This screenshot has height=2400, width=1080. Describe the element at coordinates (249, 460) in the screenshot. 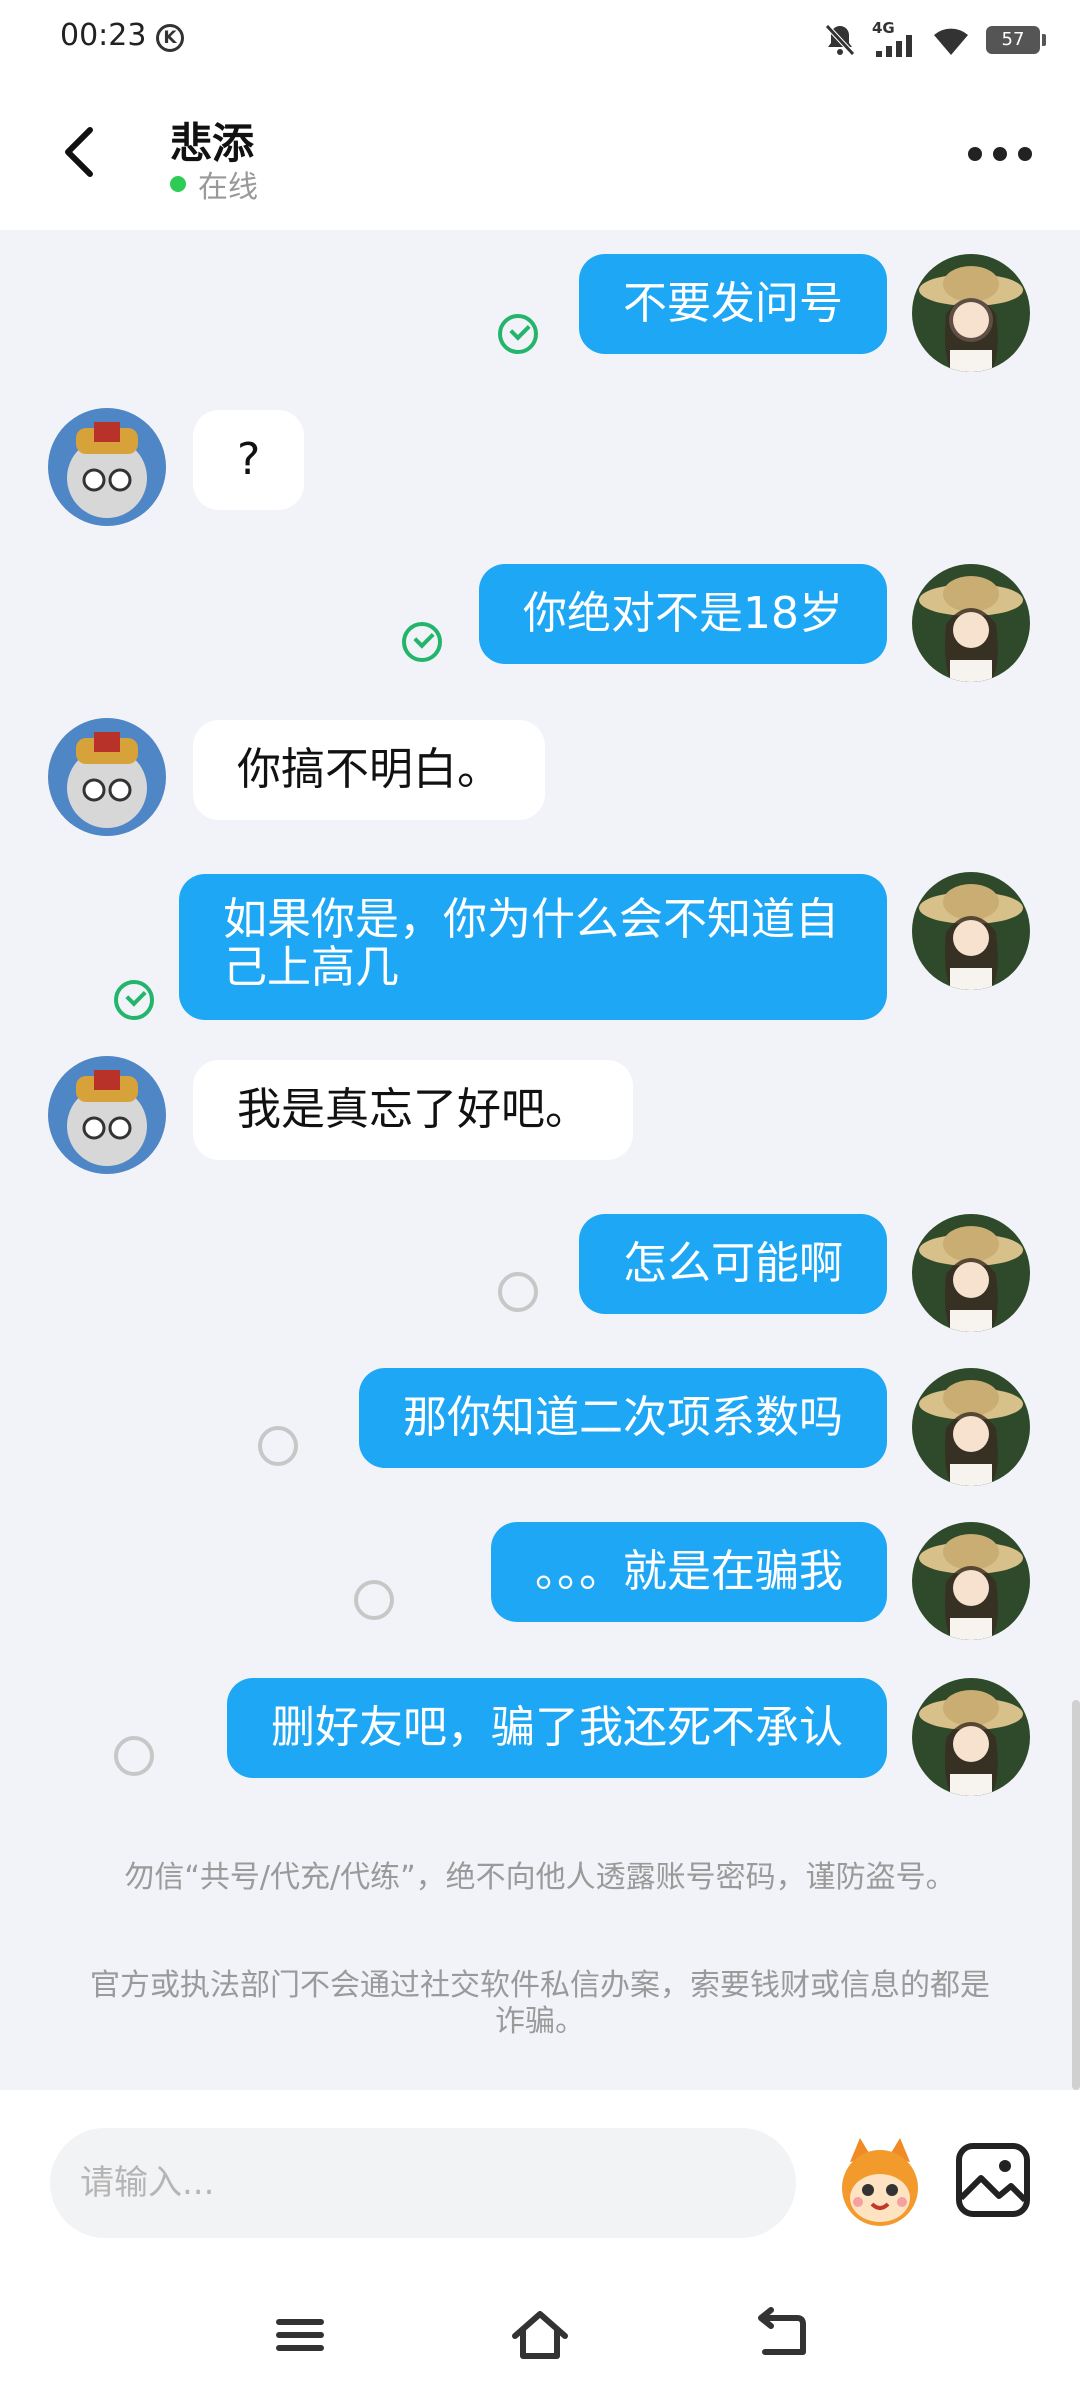

I see `message-bubble-received: ?` at that location.